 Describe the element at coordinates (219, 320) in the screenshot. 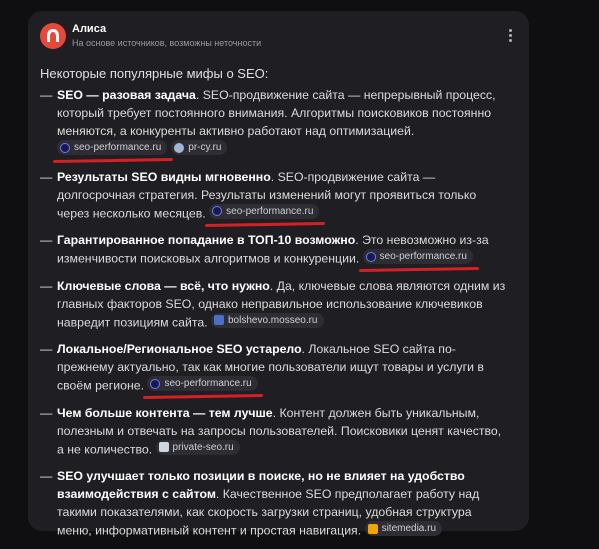

I see `bolshevo-favicon-icon` at that location.